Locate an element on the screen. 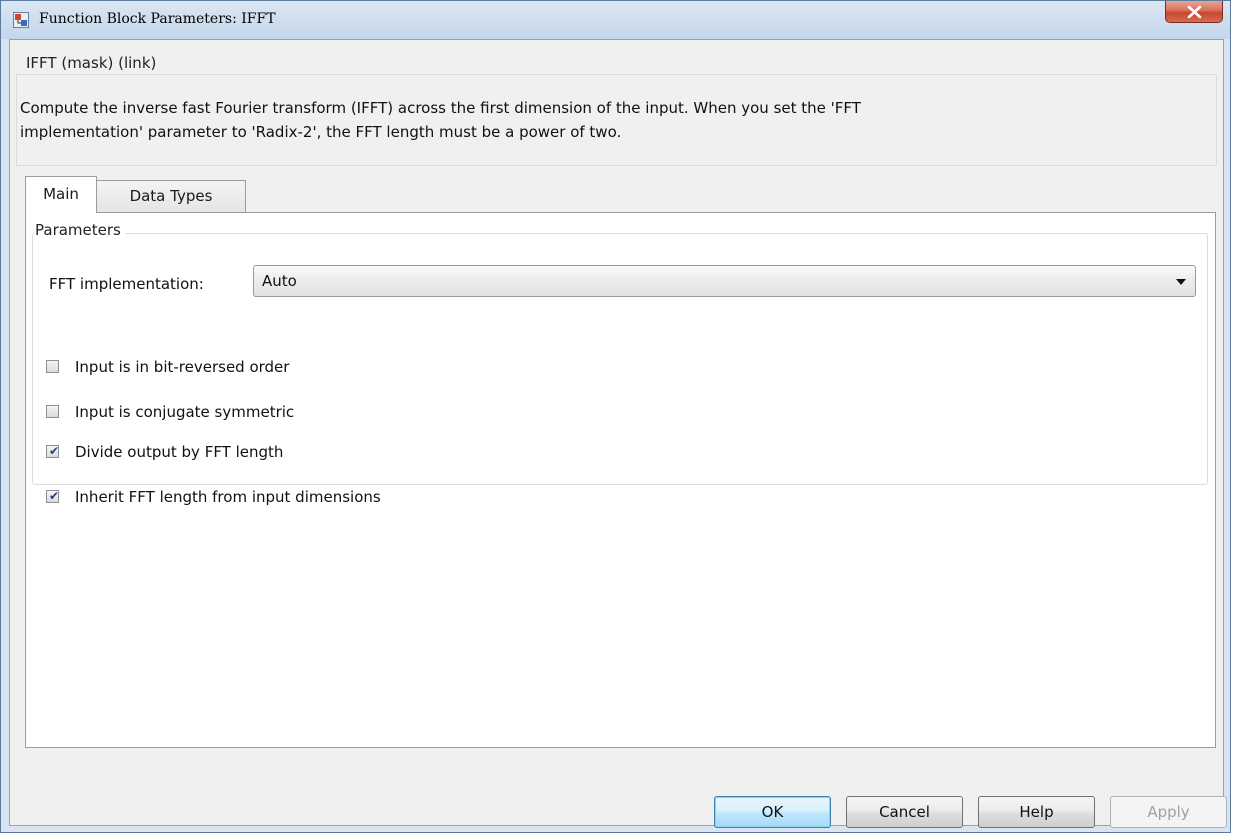  close-icon is located at coordinates (1194, 12).